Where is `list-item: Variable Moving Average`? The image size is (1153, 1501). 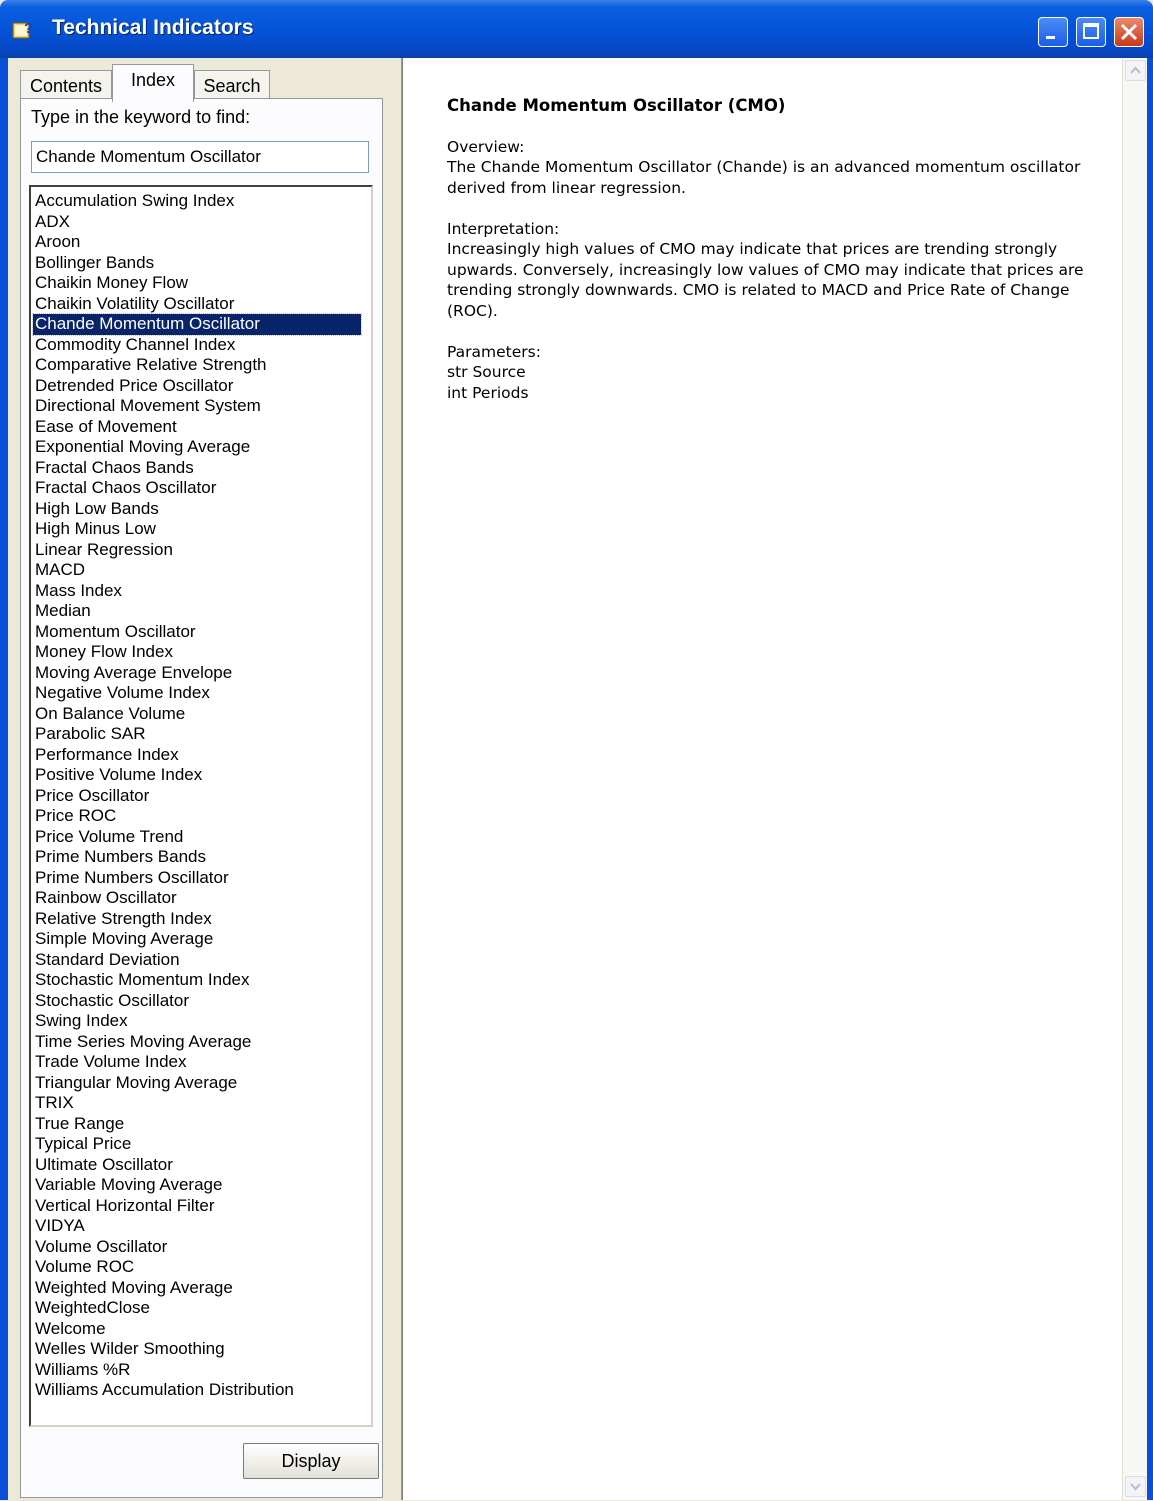
list-item: Variable Moving Average is located at coordinates (202, 1185).